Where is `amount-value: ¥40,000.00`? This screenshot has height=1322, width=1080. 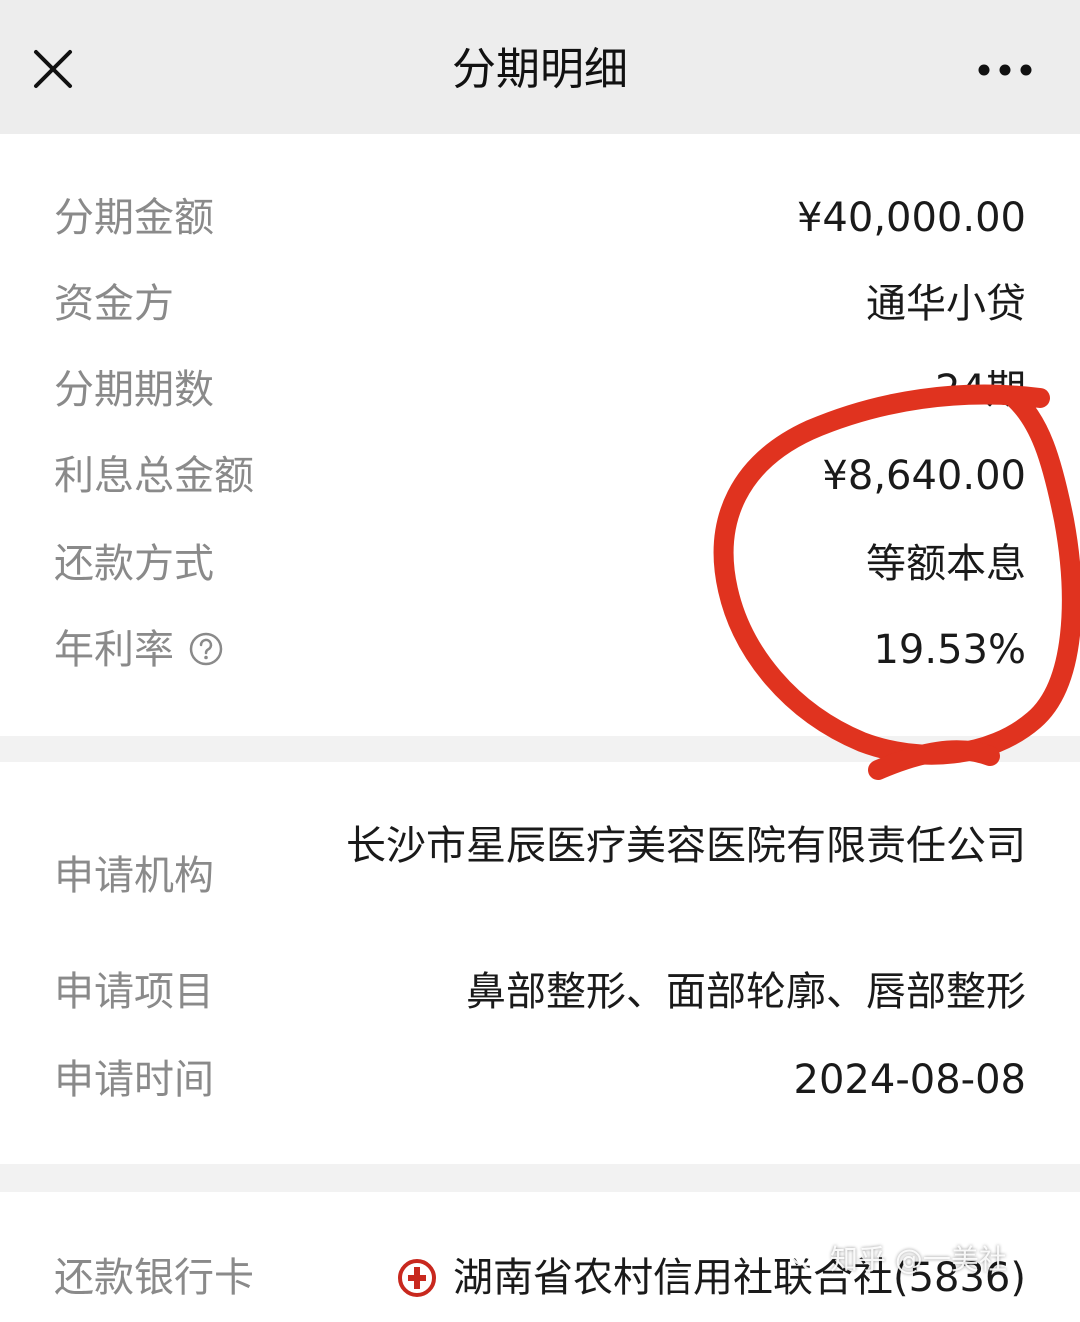
amount-value: ¥40,000.00 is located at coordinates (911, 218).